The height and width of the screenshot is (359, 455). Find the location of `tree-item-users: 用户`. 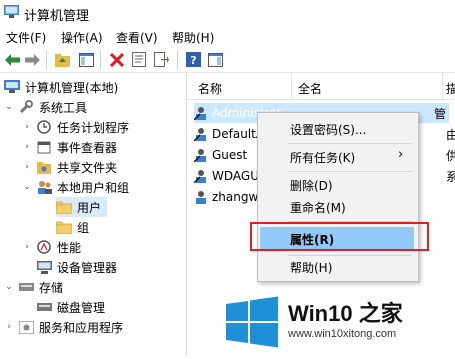

tree-item-users: 用户 is located at coordinates (82, 207).